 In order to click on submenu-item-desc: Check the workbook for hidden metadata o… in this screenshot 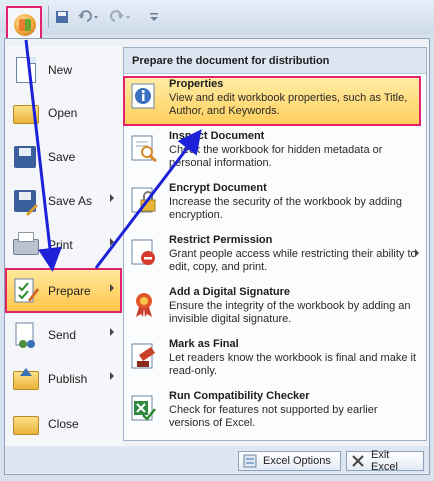, I will do `click(276, 156)`.